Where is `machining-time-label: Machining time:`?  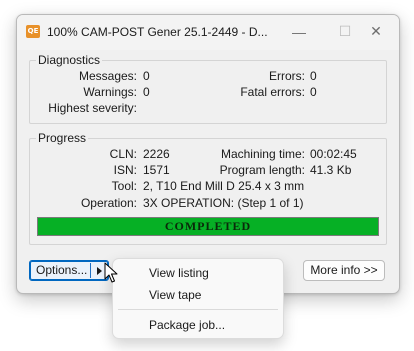 machining-time-label: Machining time: is located at coordinates (262, 154).